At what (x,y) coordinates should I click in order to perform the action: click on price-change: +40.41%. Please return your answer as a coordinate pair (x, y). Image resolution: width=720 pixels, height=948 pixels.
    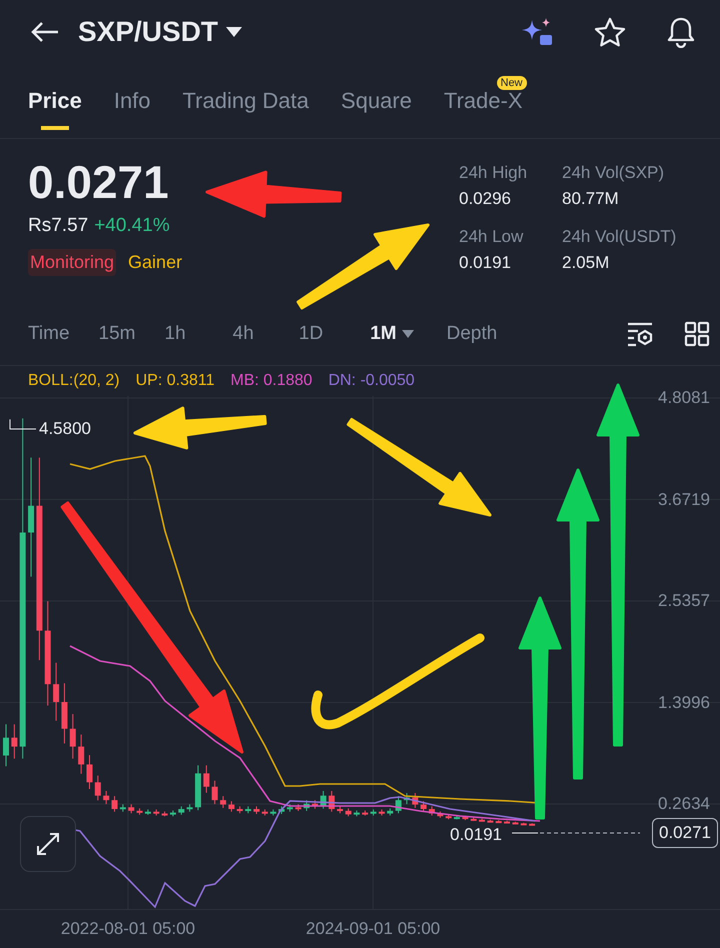
    Looking at the image, I should click on (132, 226).